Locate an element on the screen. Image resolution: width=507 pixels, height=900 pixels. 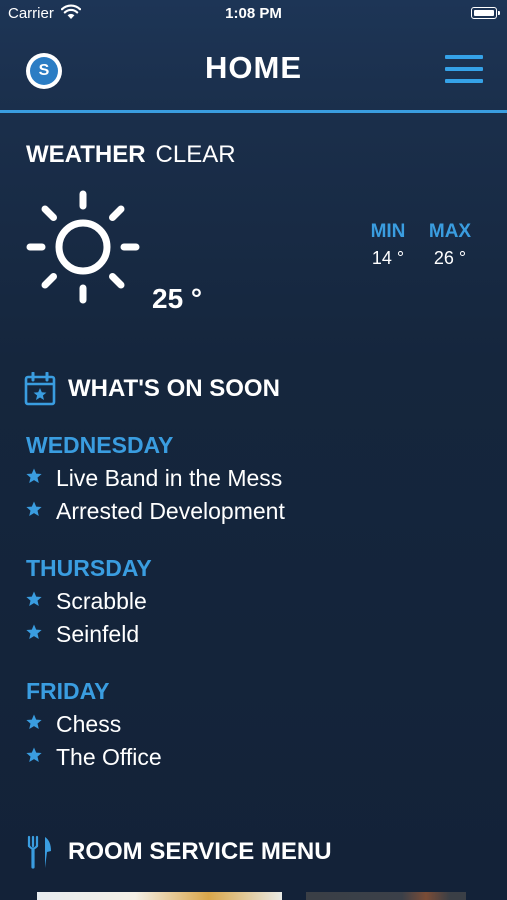
day-name: FRIDAY is located at coordinates (68, 691).